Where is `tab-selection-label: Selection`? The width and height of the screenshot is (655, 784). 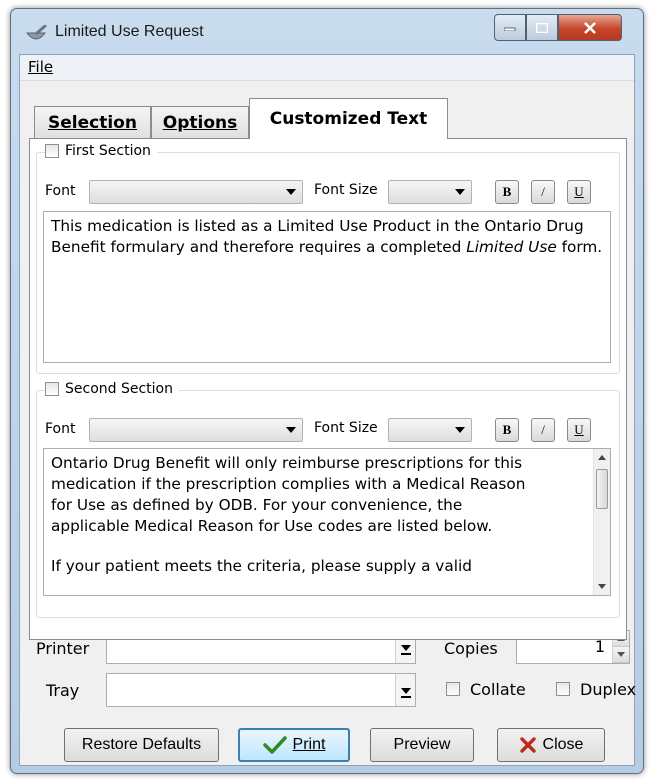
tab-selection-label: Selection is located at coordinates (92, 122).